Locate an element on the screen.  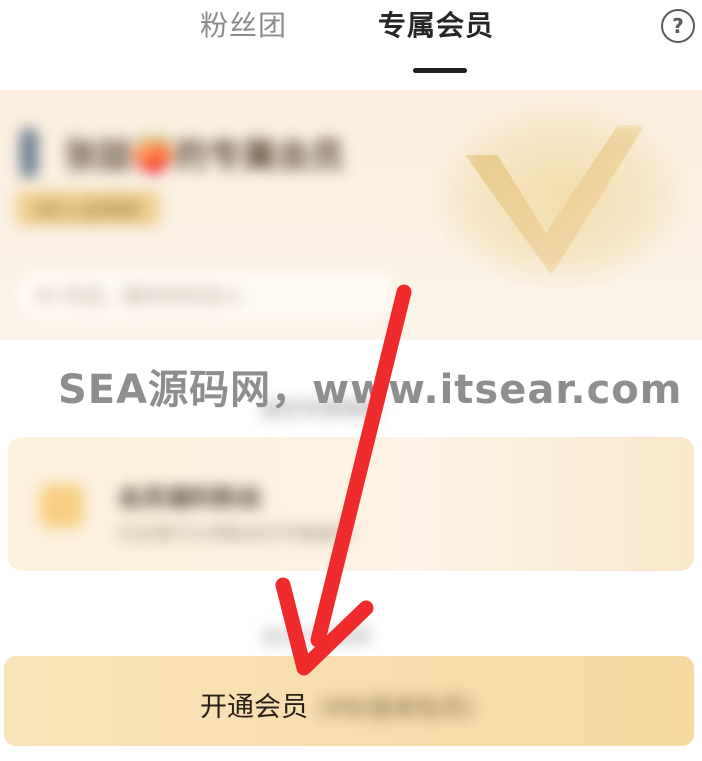
join-membership-price: (¥9/连续包月) is located at coordinates (397, 708).